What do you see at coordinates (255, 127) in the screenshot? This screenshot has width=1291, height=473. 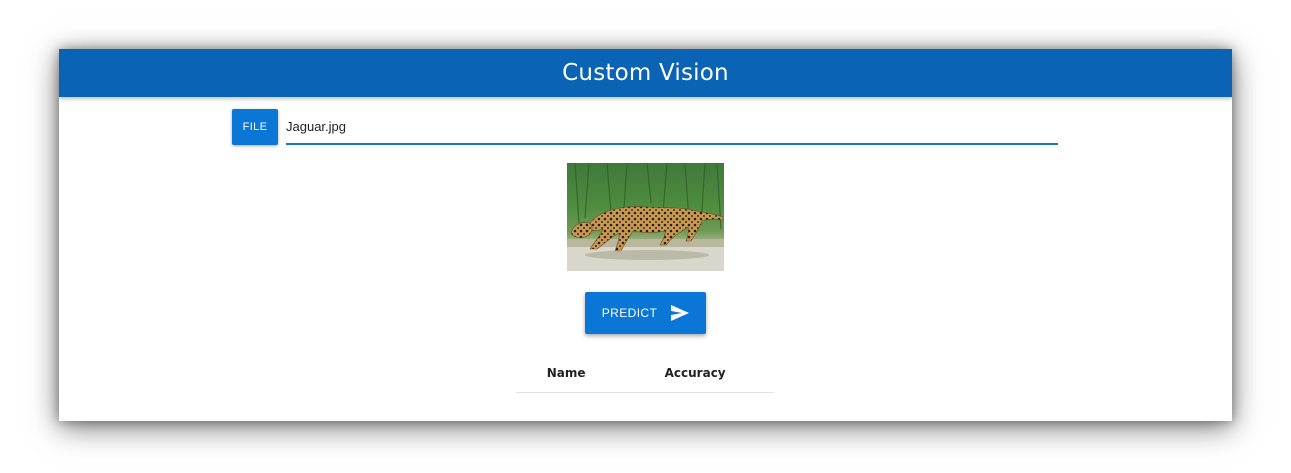 I see `file-button: FILE` at bounding box center [255, 127].